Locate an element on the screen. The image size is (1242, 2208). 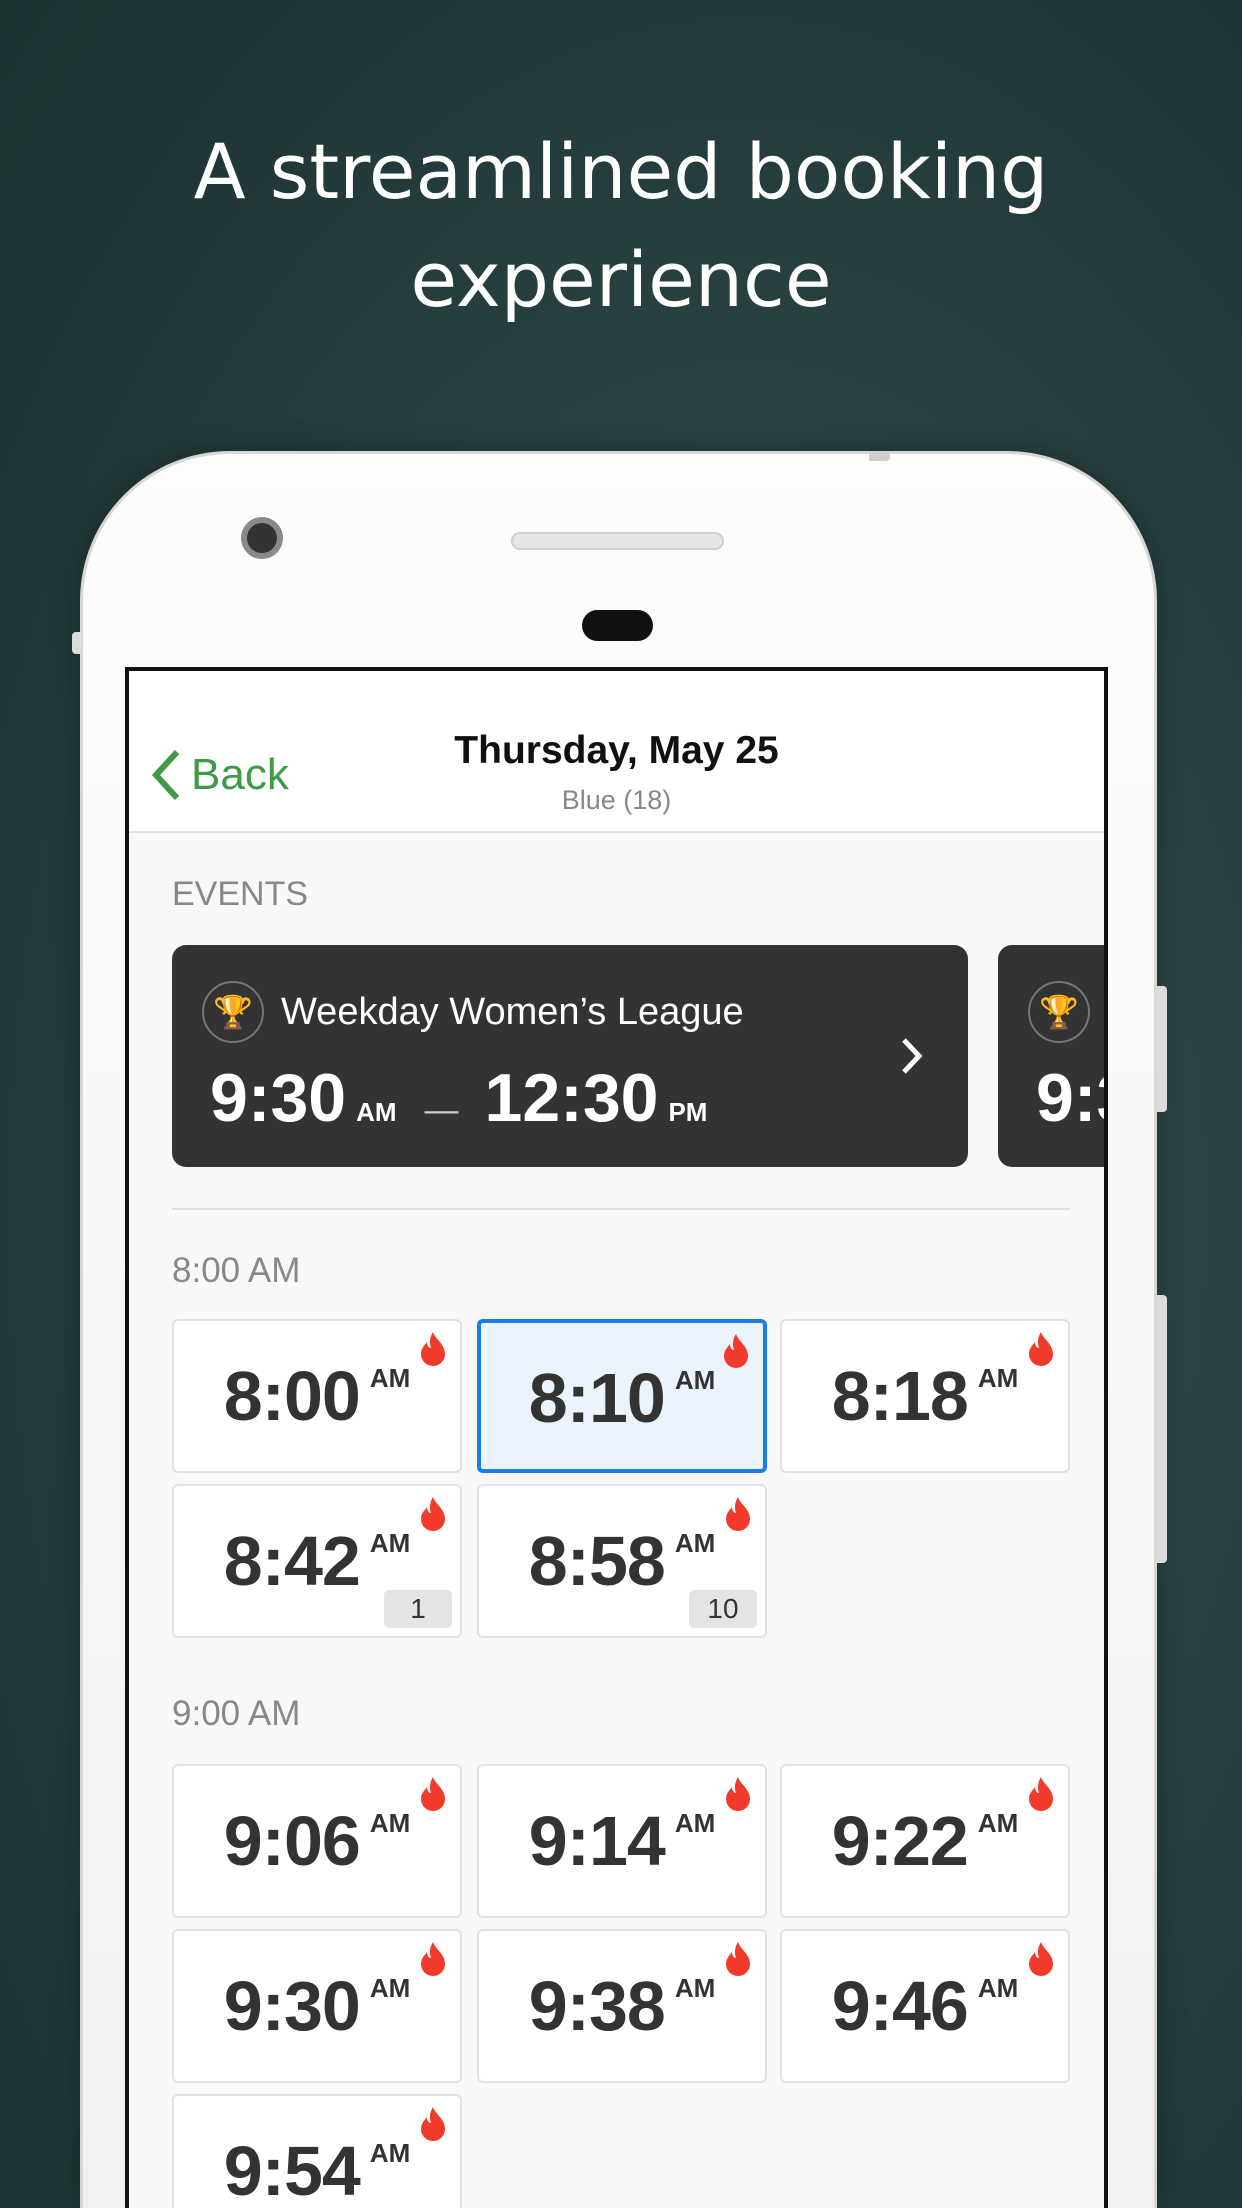
event-end: 12:30 is located at coordinates (571, 1098).